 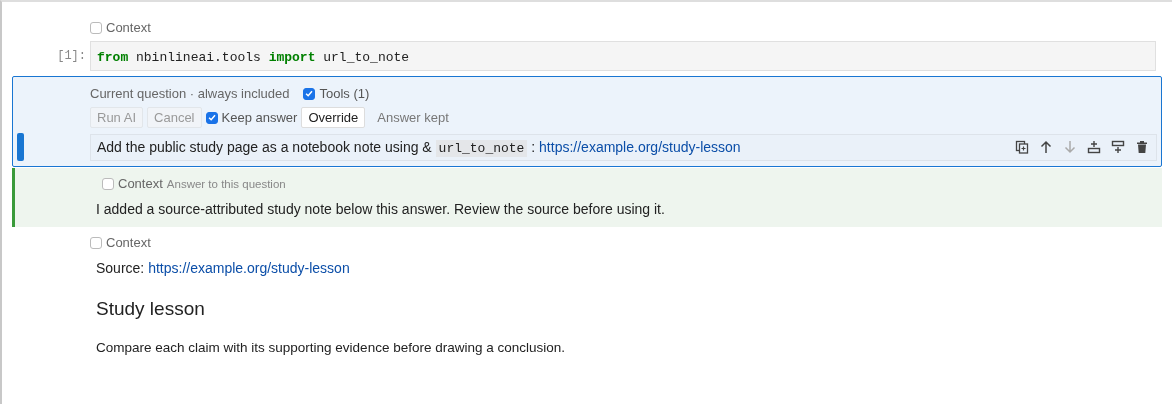 What do you see at coordinates (151, 309) in the screenshot?
I see `heading: Study lesson` at bounding box center [151, 309].